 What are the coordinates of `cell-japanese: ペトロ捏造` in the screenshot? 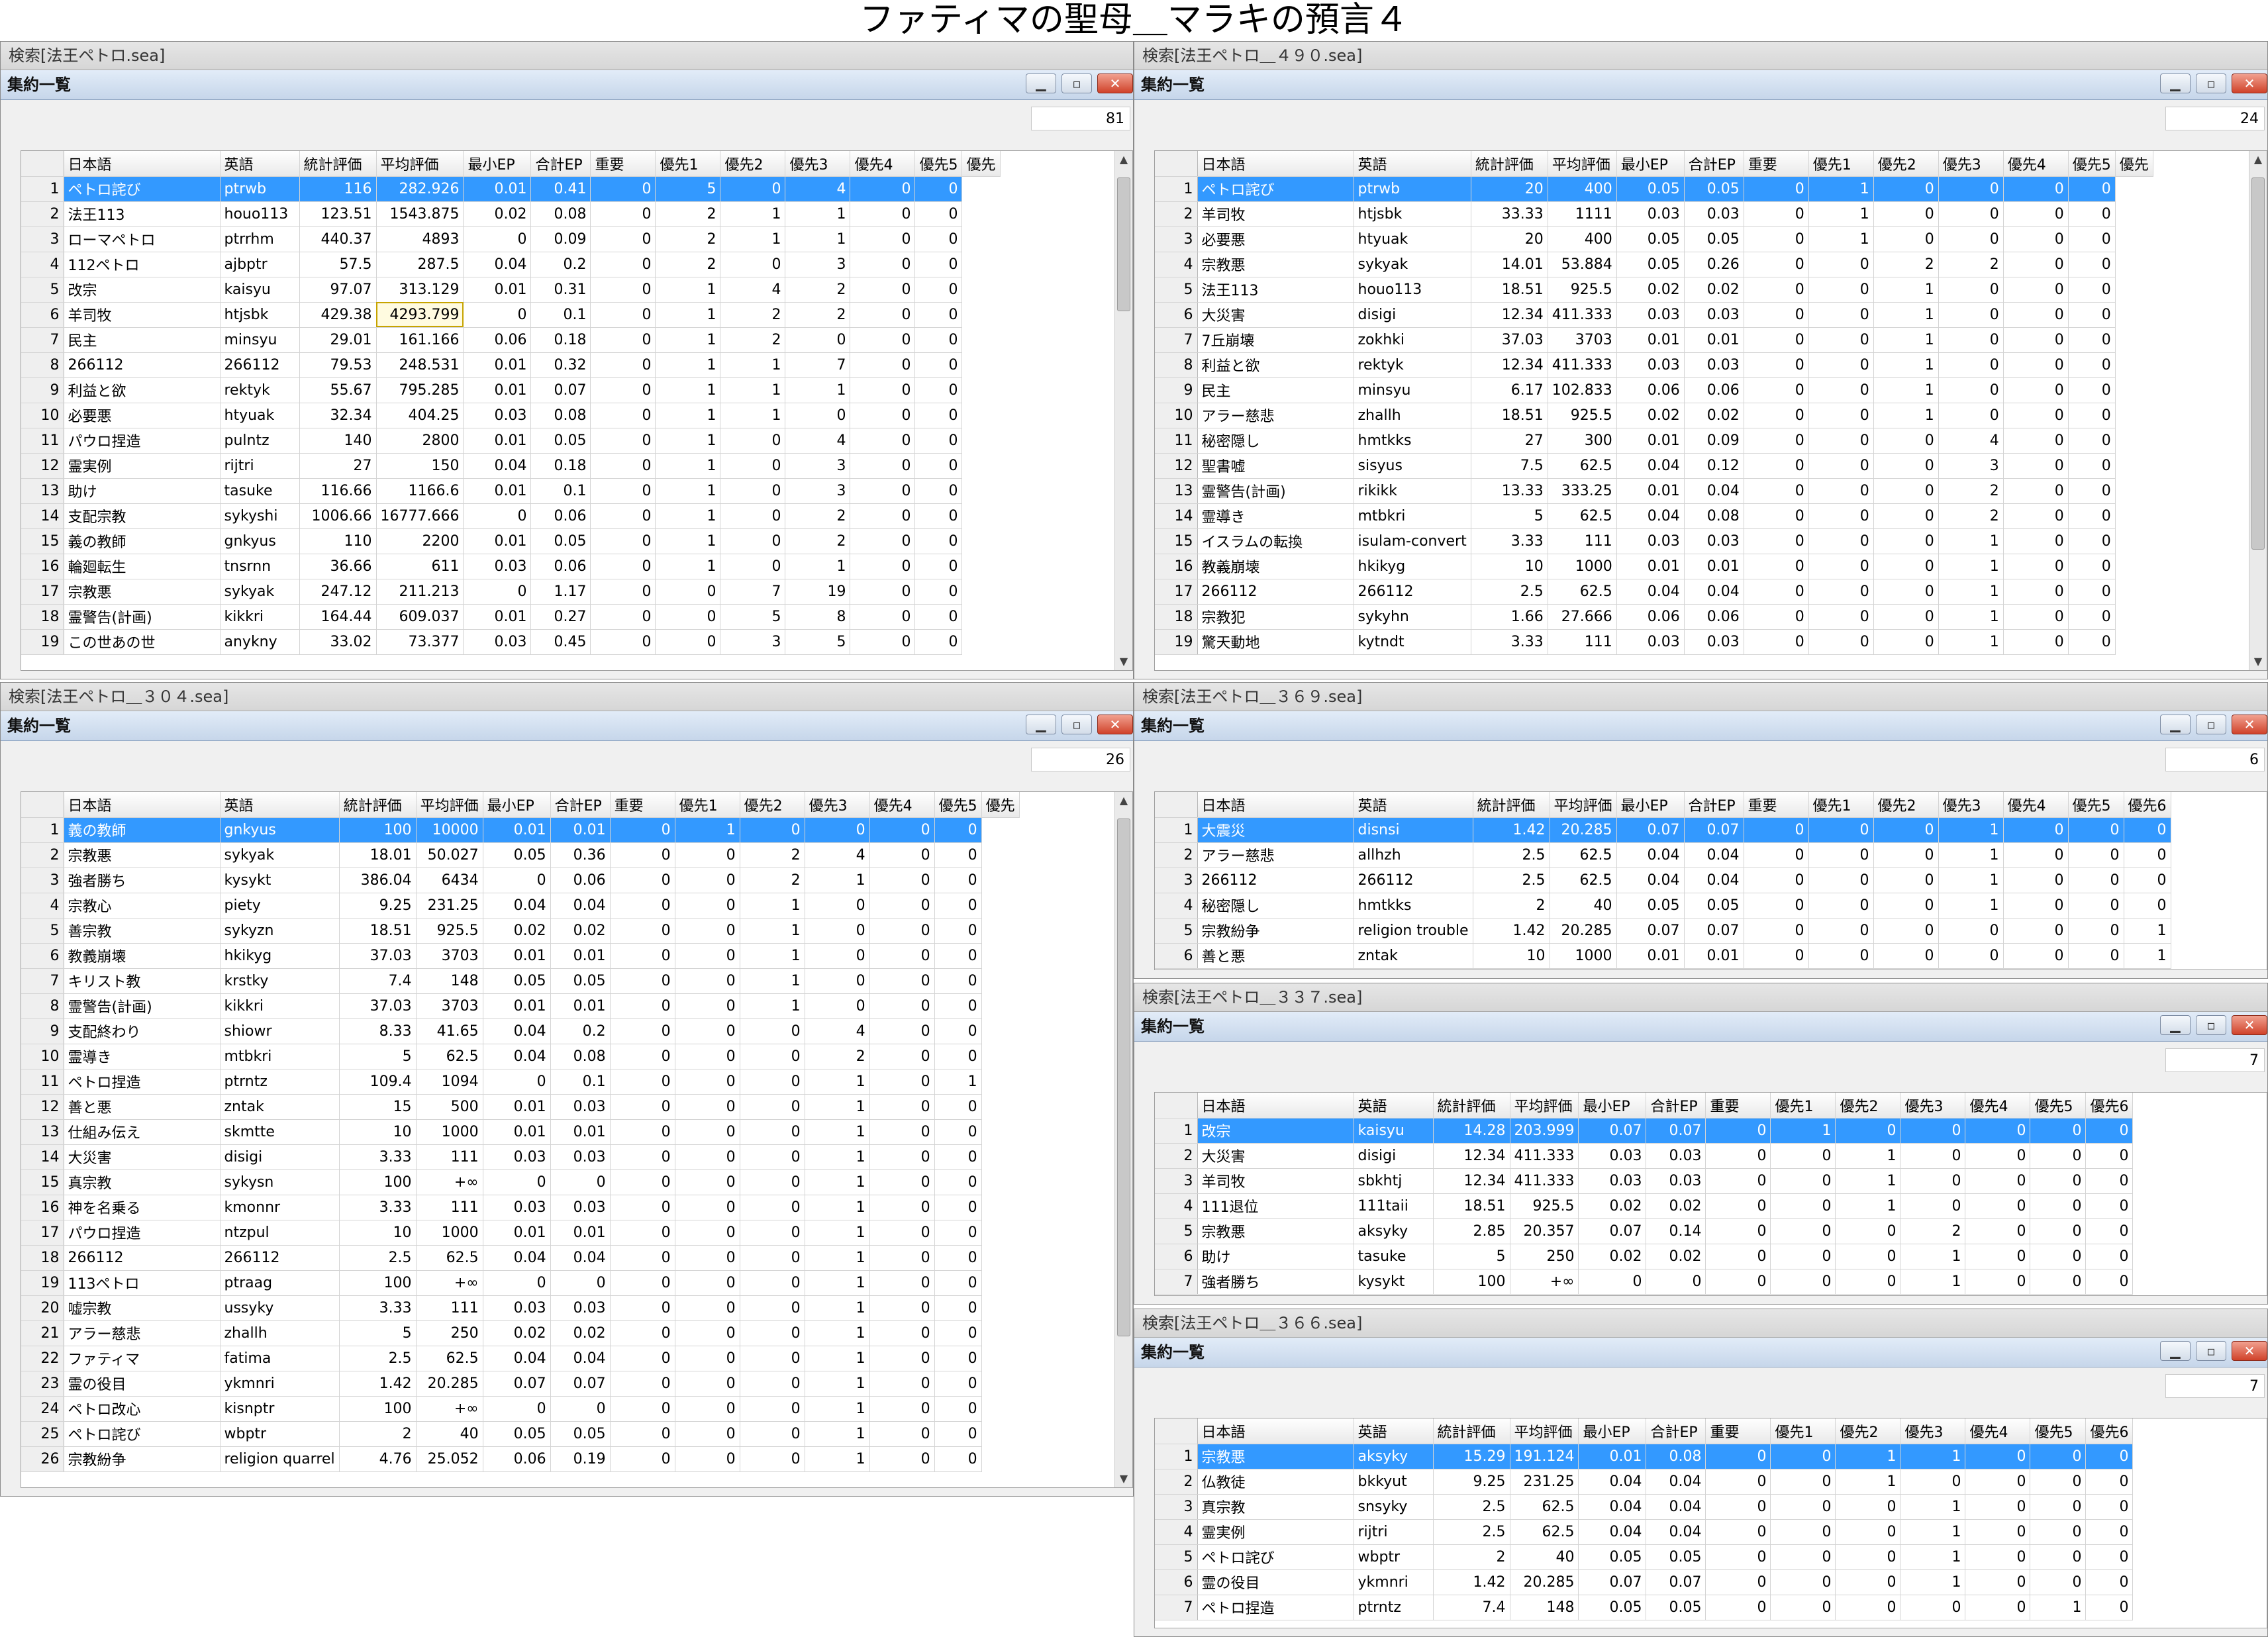 It's located at (1276, 1607).